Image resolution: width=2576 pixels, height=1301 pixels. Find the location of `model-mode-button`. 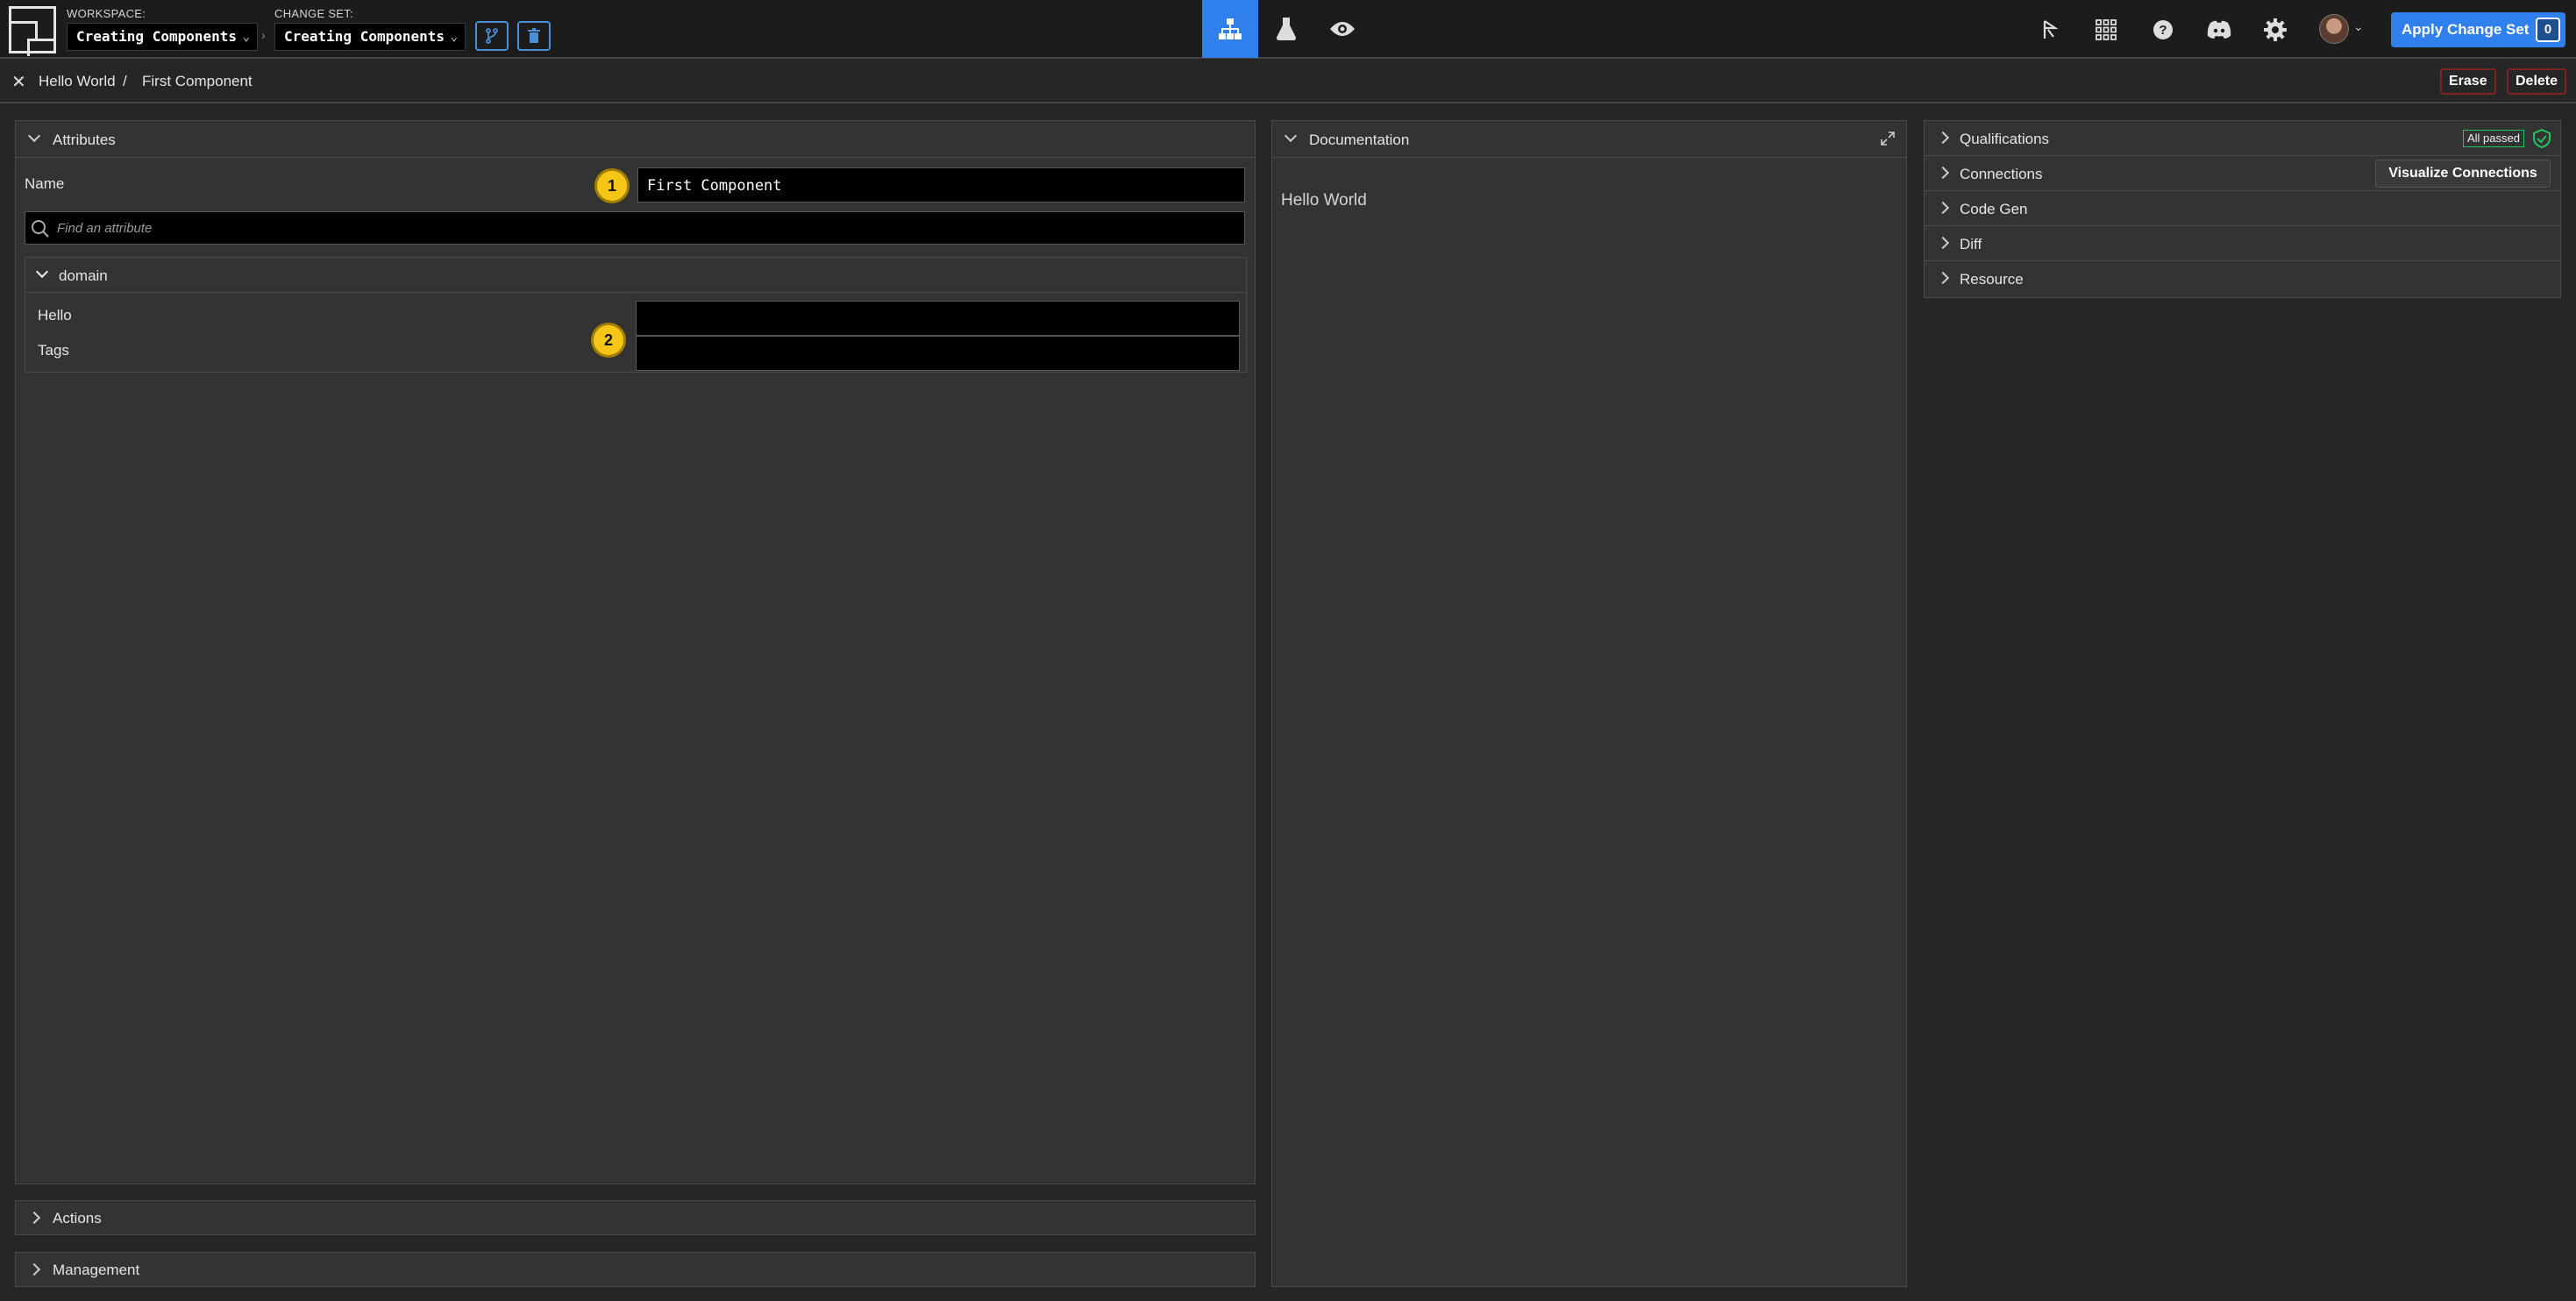

model-mode-button is located at coordinates (1230, 29).